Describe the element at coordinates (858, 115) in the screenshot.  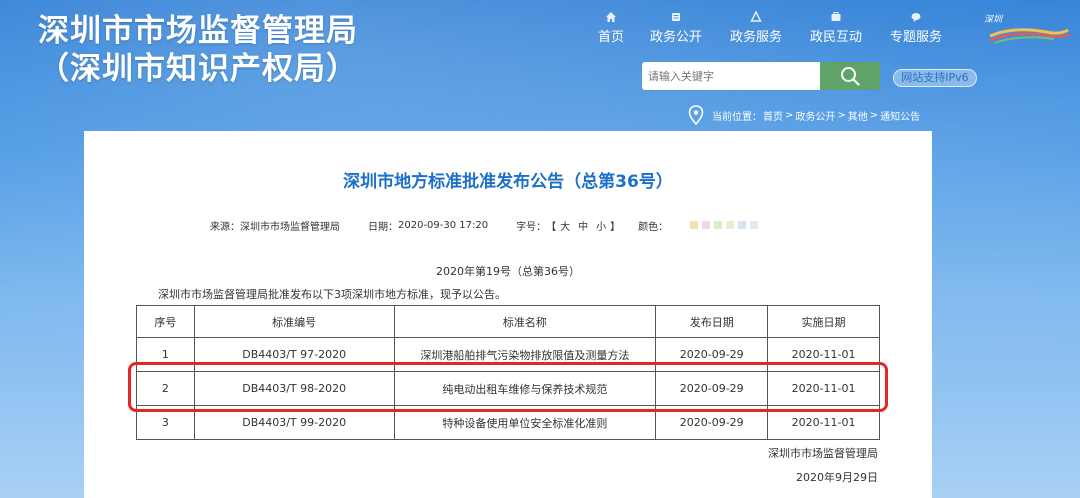
I see `breadcrumb-item-other: 其他` at that location.